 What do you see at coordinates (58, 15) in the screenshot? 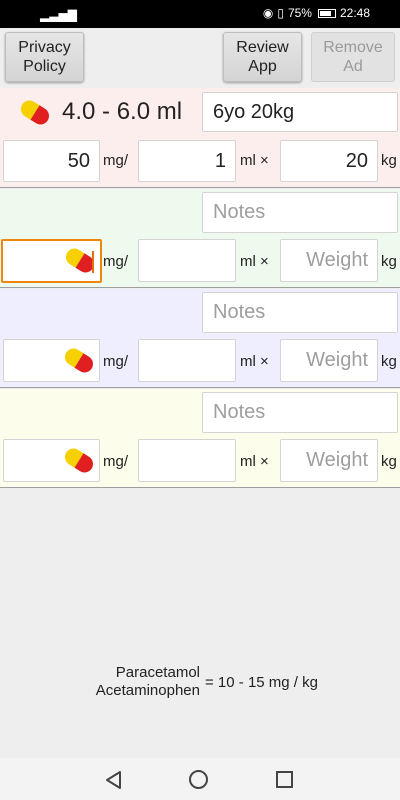
I see `signal-icon: ▂▃▅▇` at bounding box center [58, 15].